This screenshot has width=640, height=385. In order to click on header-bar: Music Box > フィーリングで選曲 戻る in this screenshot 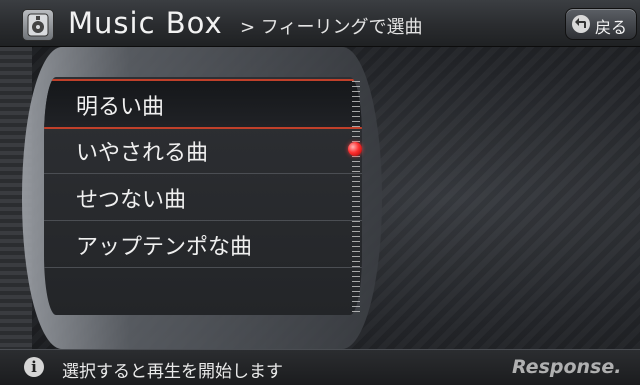, I will do `click(320, 23)`.